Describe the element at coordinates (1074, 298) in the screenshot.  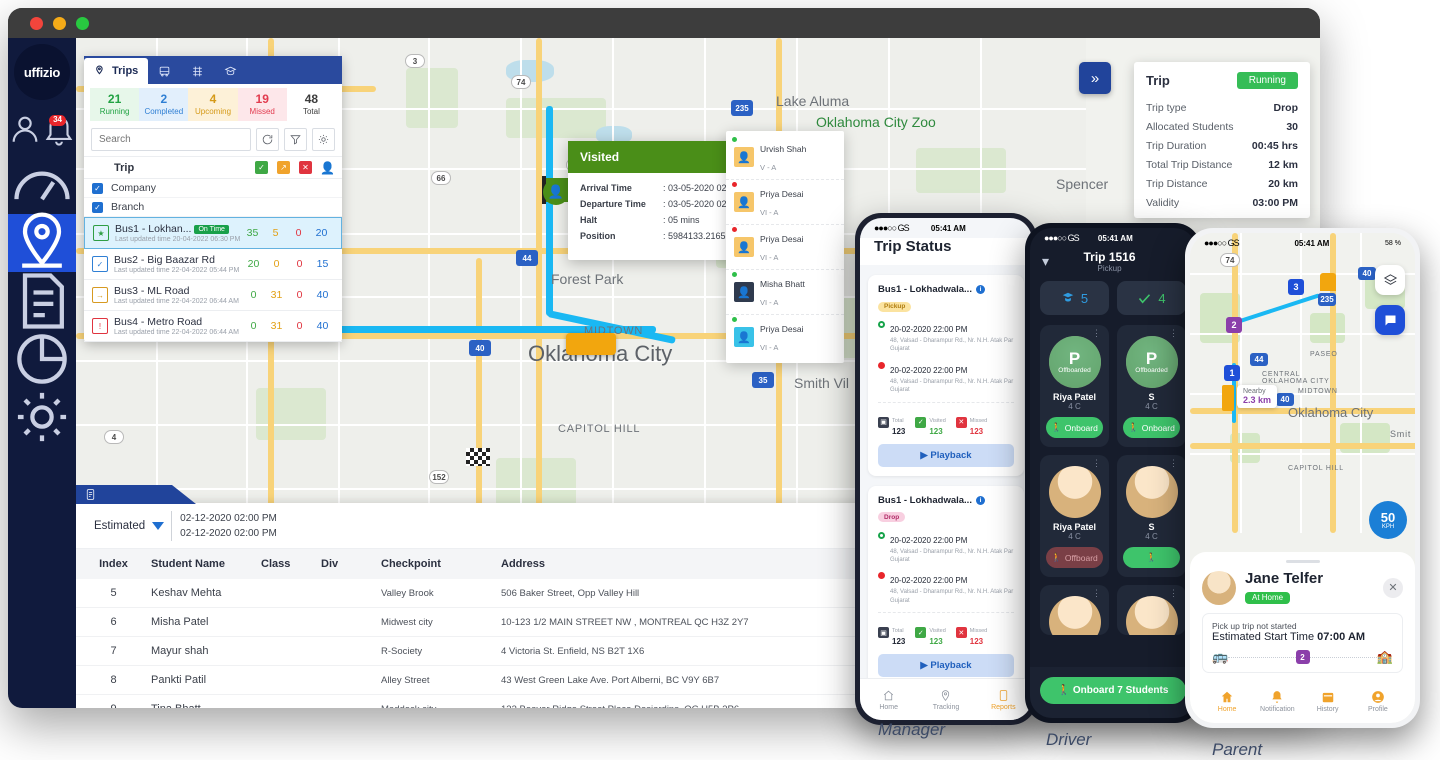
I see `students-count-stat: 5` at that location.